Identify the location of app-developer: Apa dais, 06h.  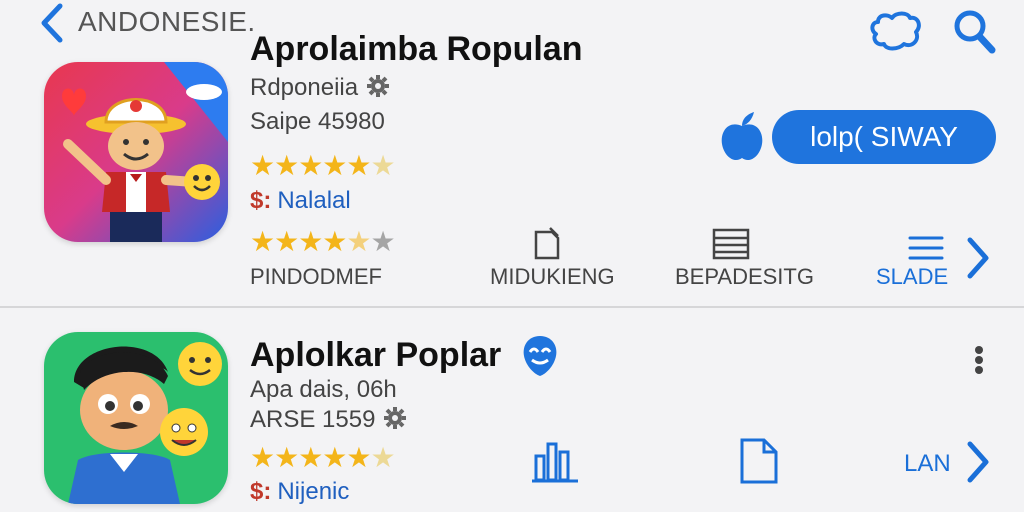
(323, 389).